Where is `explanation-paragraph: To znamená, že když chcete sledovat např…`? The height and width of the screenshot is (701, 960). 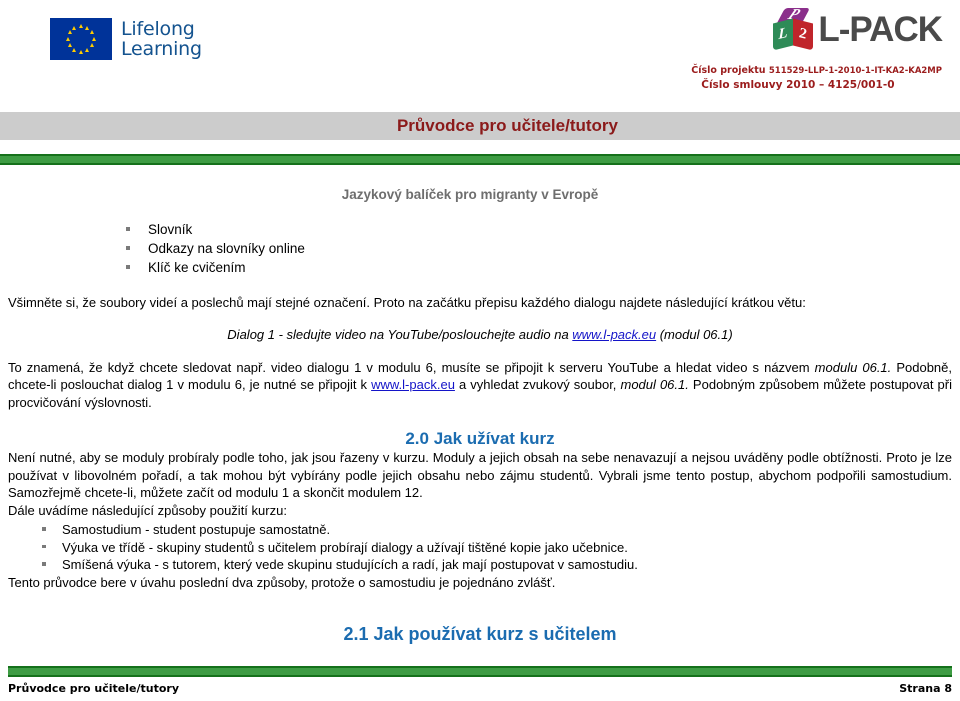 explanation-paragraph: To znamená, že když chcete sledovat např… is located at coordinates (480, 385).